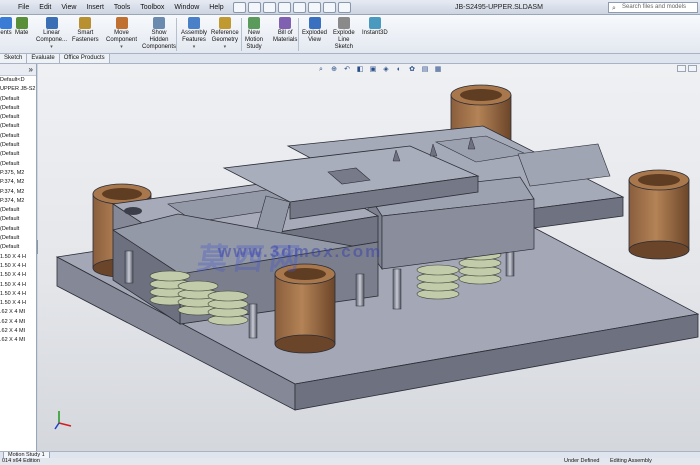 This screenshot has height=465, width=700. I want to click on tab-sketch: Sketch, so click(14, 58).